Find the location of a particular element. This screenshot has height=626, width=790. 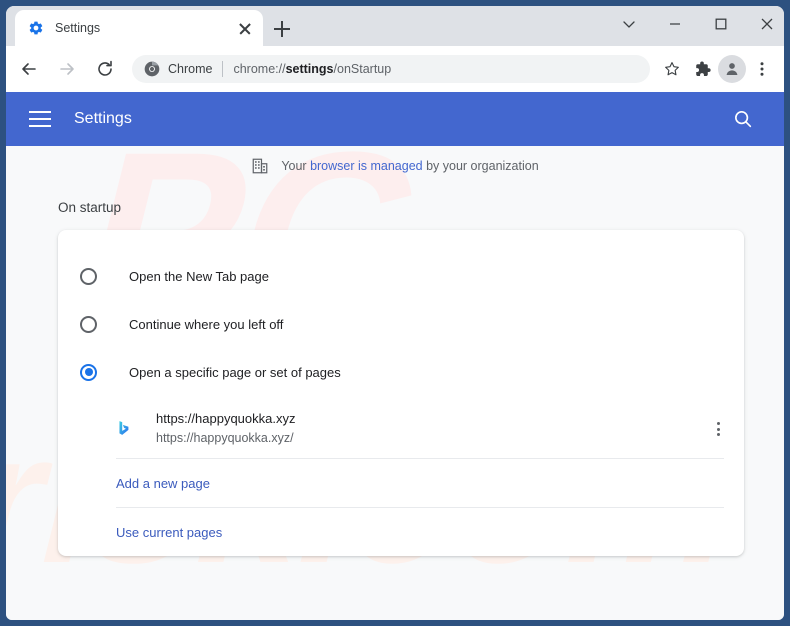

add-new-page-label: Add a new page is located at coordinates (163, 483).